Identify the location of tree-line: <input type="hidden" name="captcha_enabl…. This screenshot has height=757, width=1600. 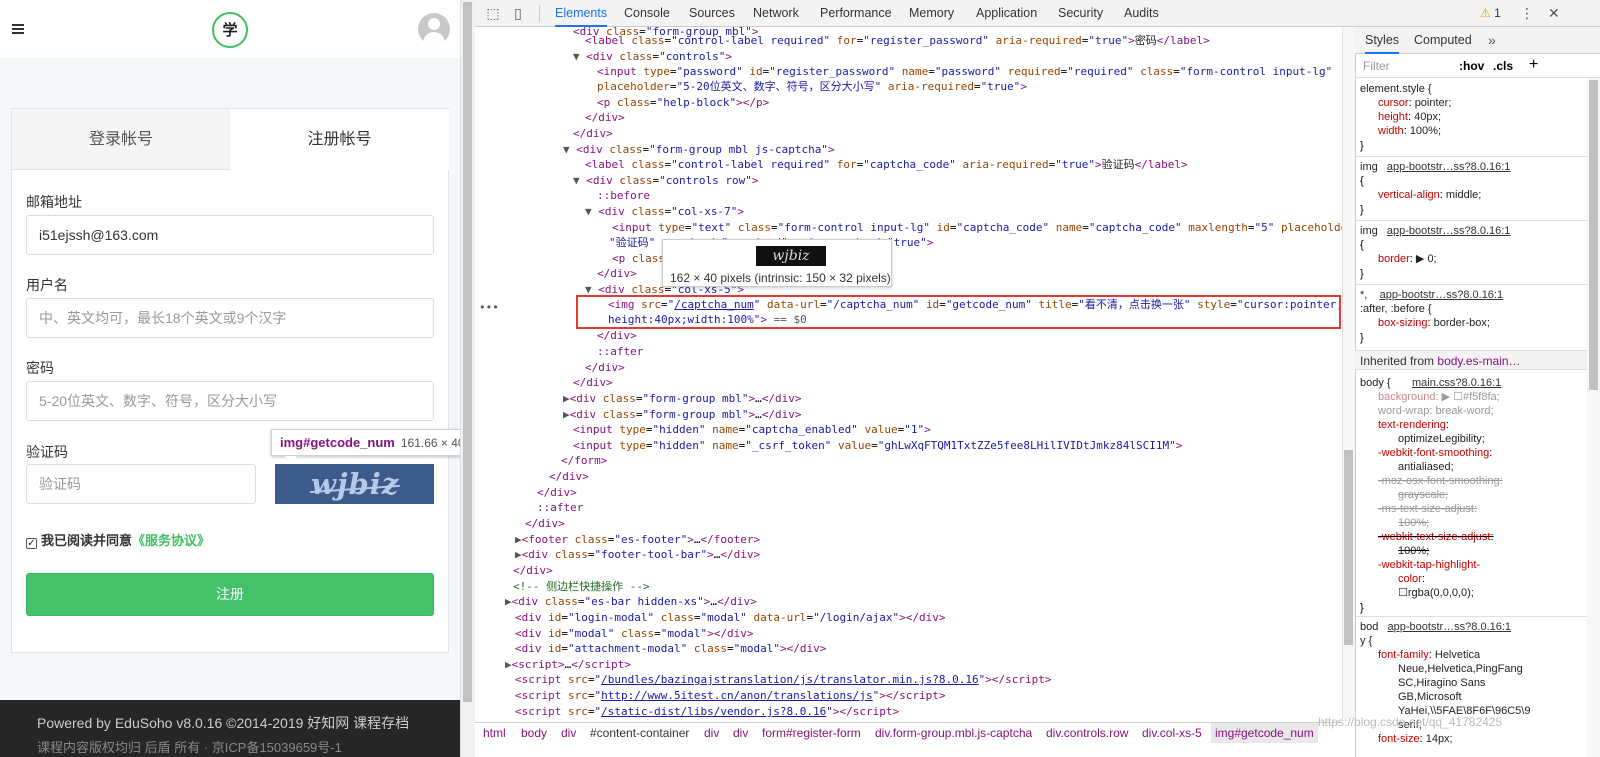
(752, 429).